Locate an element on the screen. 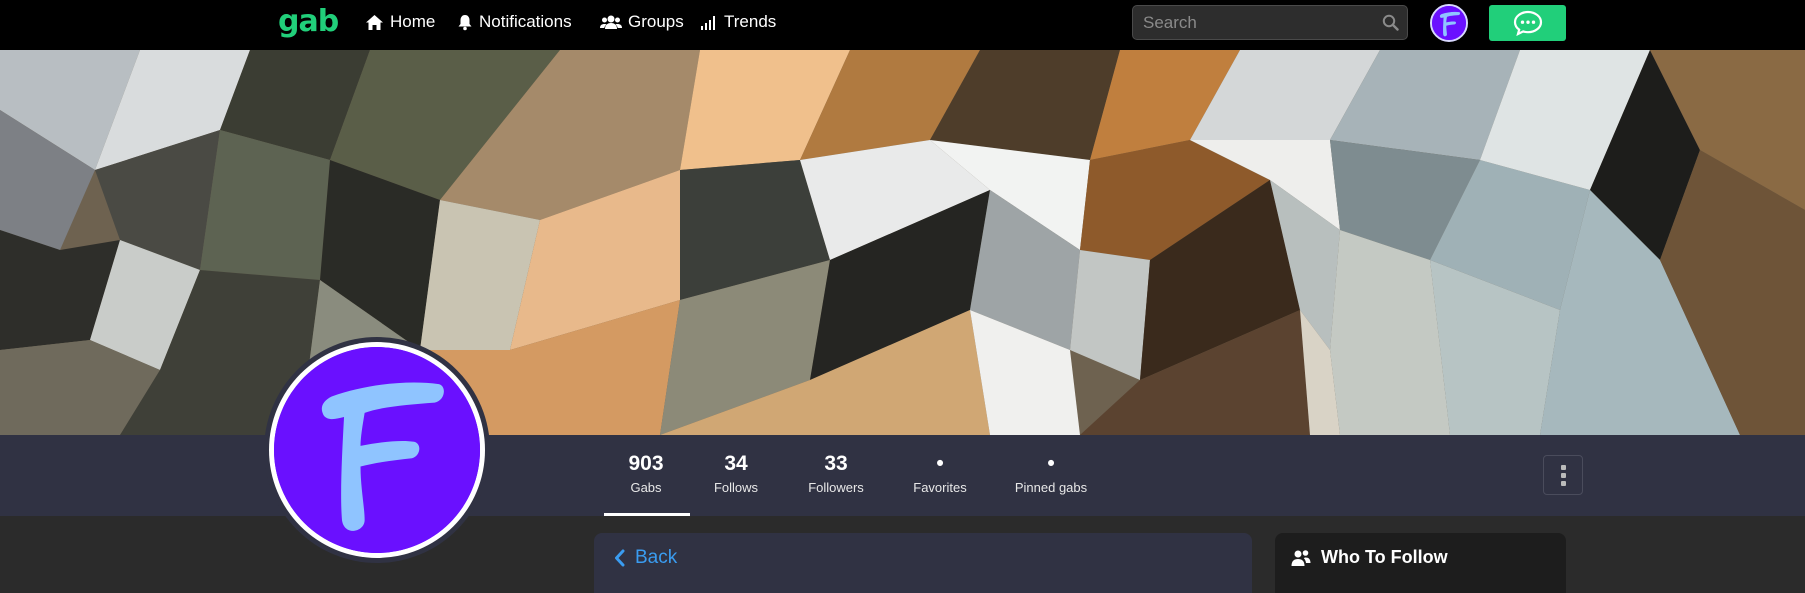 This screenshot has width=1805, height=593. profile-avatar-ring is located at coordinates (377, 450).